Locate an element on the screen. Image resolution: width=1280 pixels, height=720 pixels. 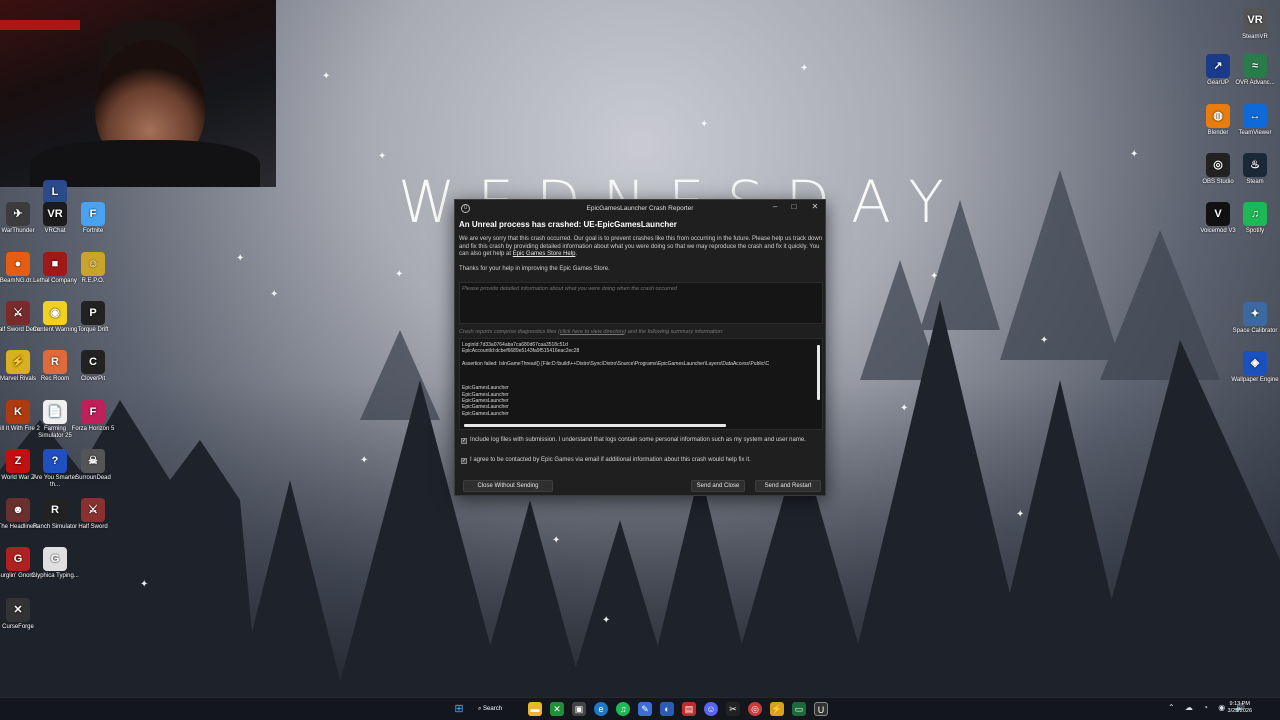
desktop-icon-space-calibrator: ✦ Space Calibrator is located at coordinates (1255, 318).